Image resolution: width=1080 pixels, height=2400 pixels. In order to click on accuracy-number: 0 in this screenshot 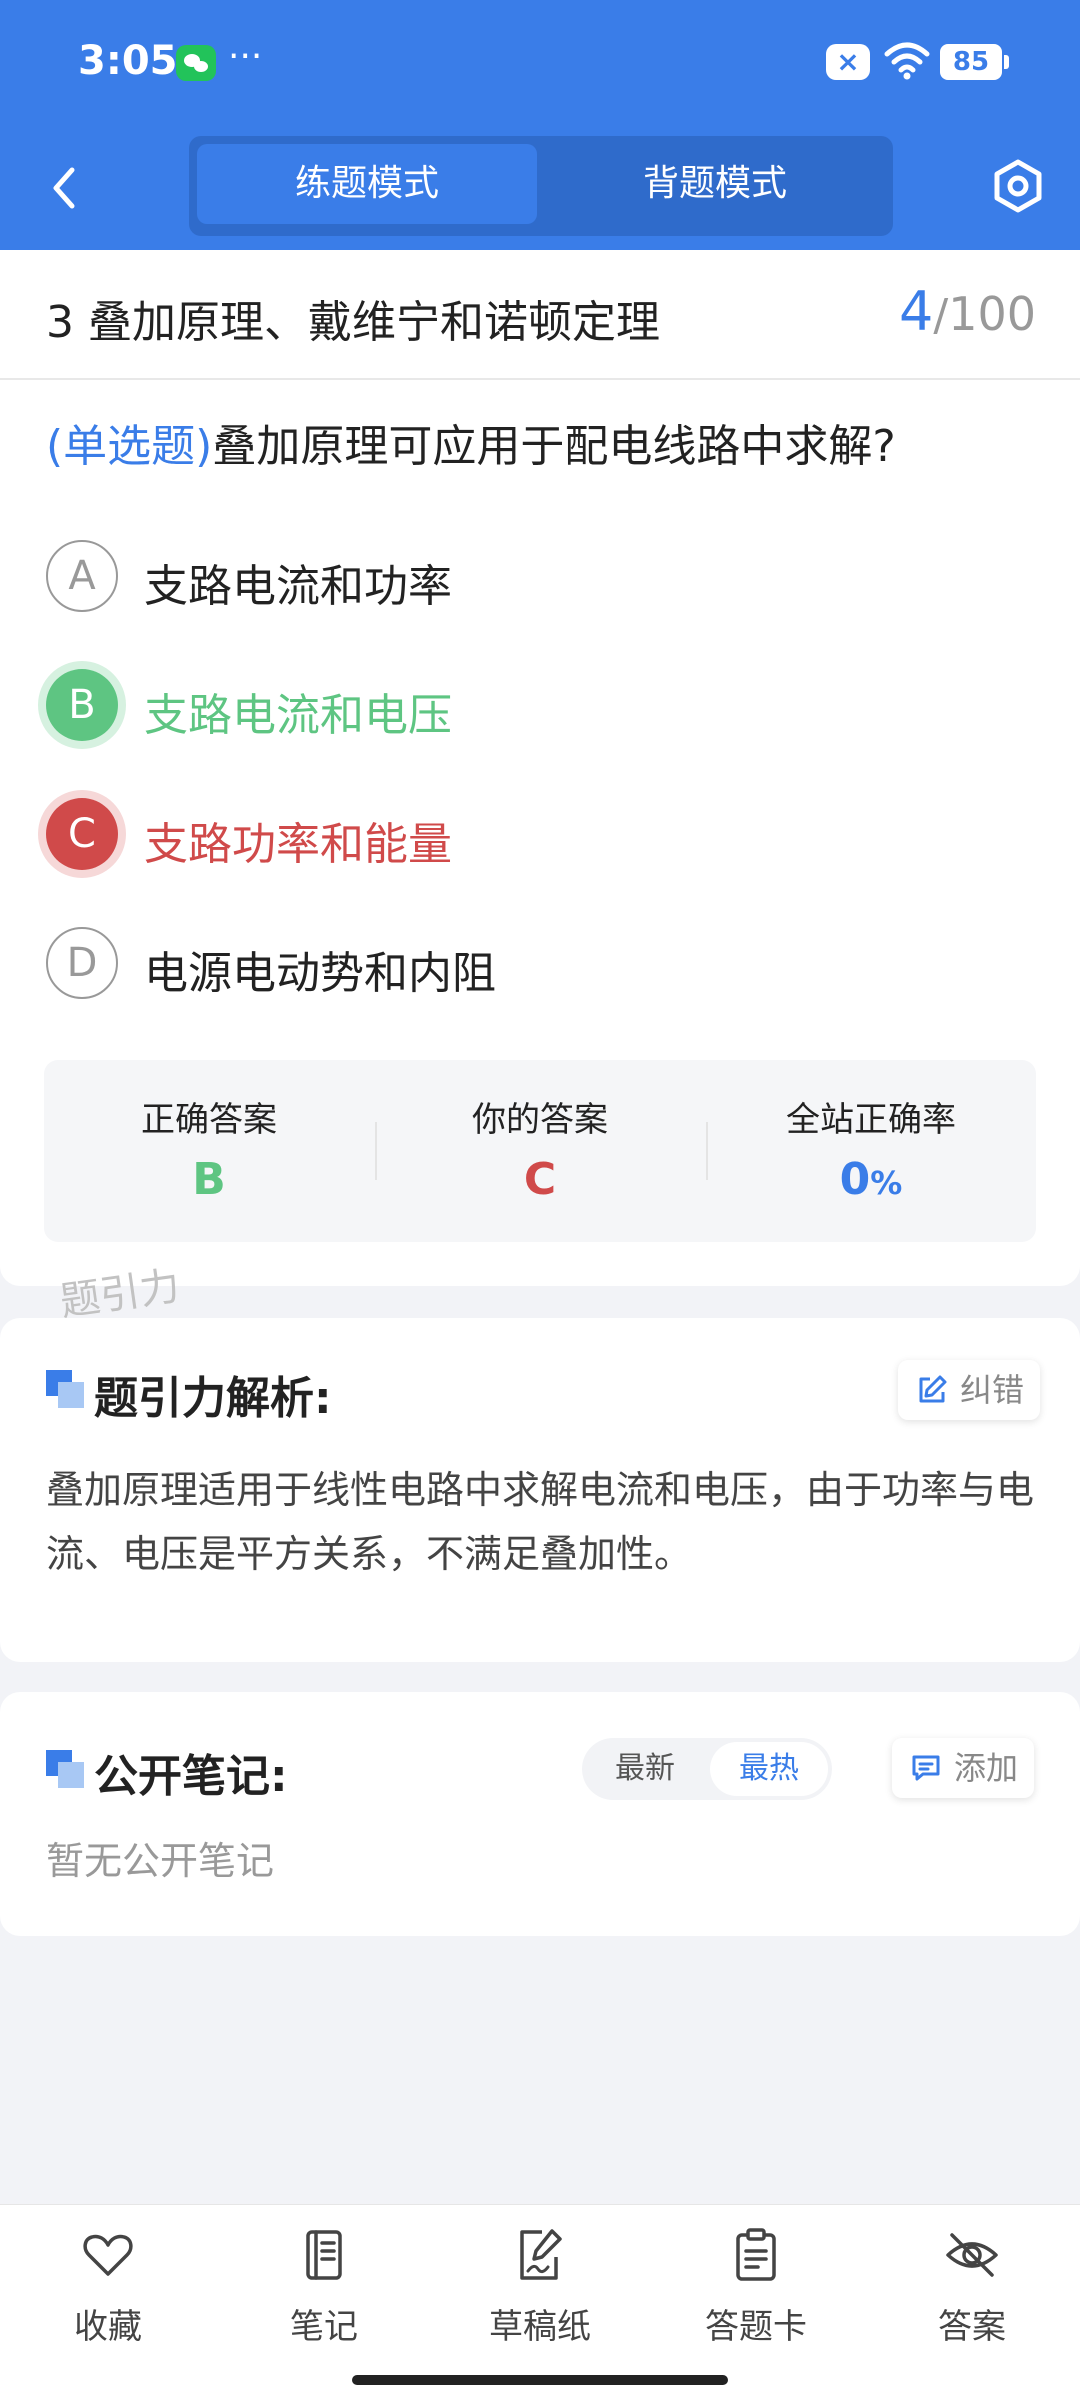, I will do `click(855, 1179)`.